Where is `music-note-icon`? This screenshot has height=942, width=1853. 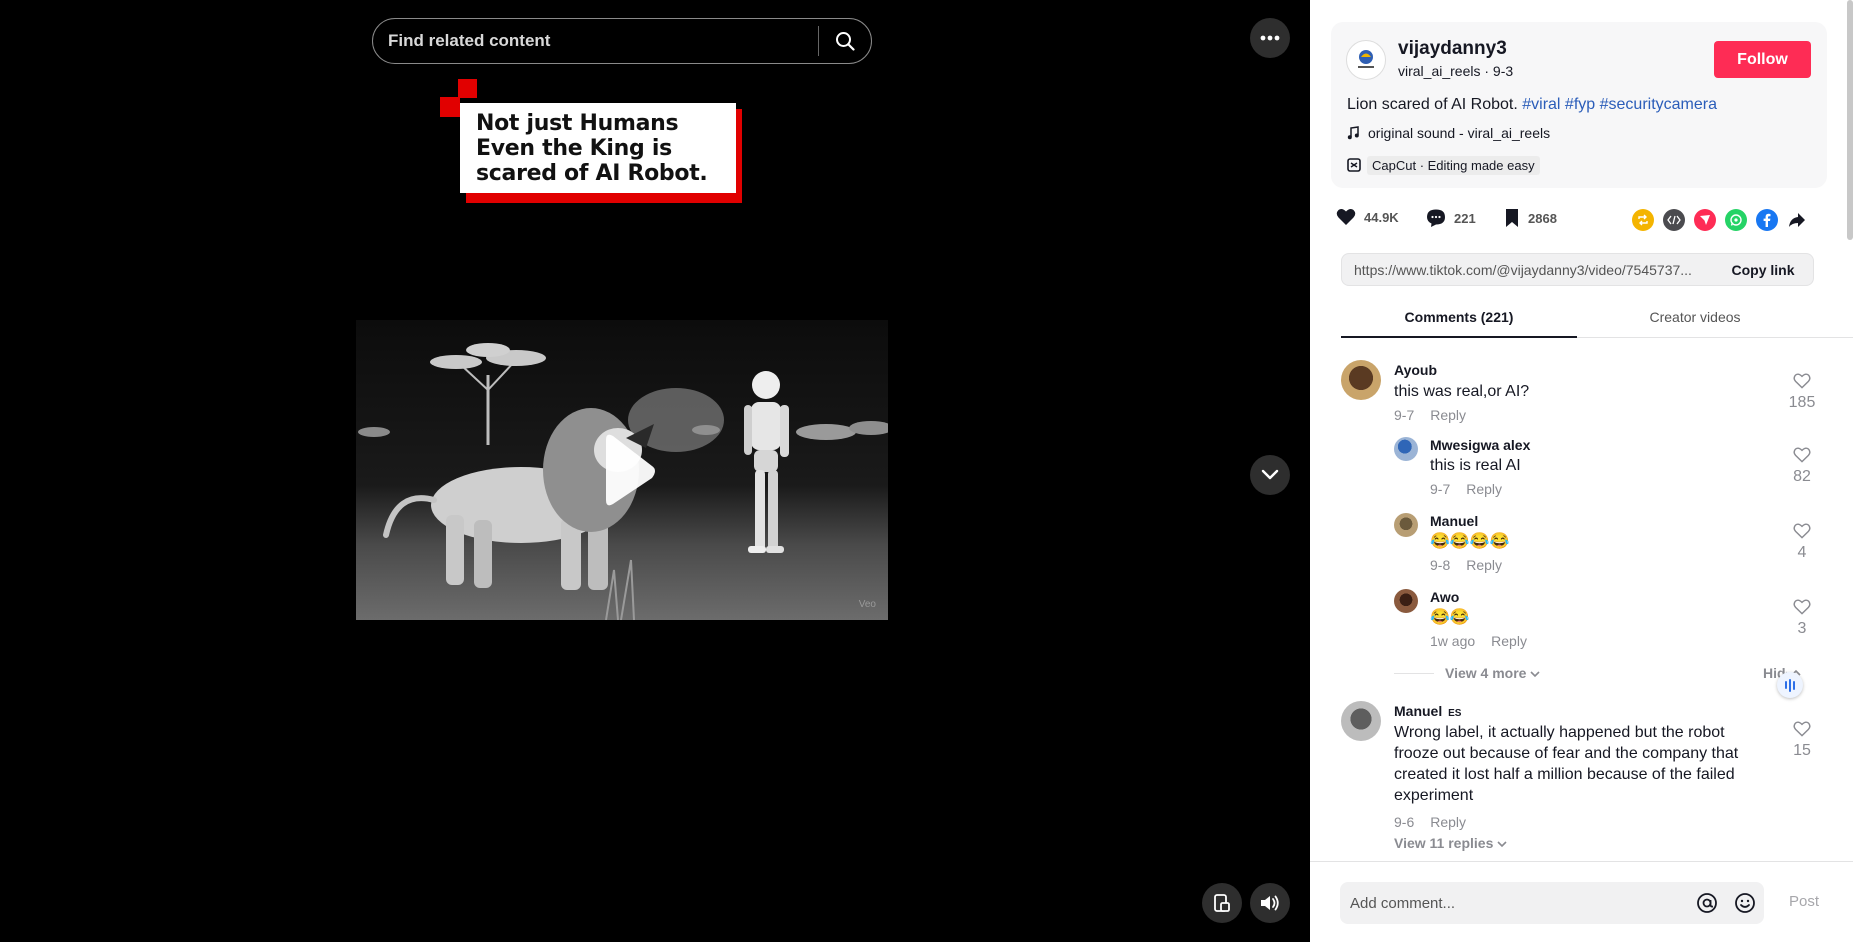 music-note-icon is located at coordinates (1353, 133).